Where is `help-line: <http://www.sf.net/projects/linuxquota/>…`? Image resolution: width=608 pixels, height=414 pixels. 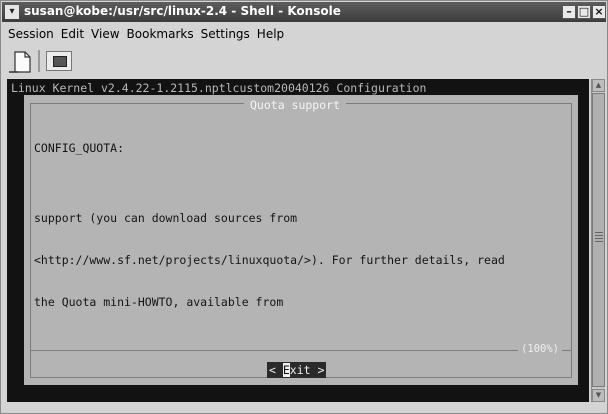
help-line: <http://www.sf.net/projects/linuxquota/>… is located at coordinates (269, 260).